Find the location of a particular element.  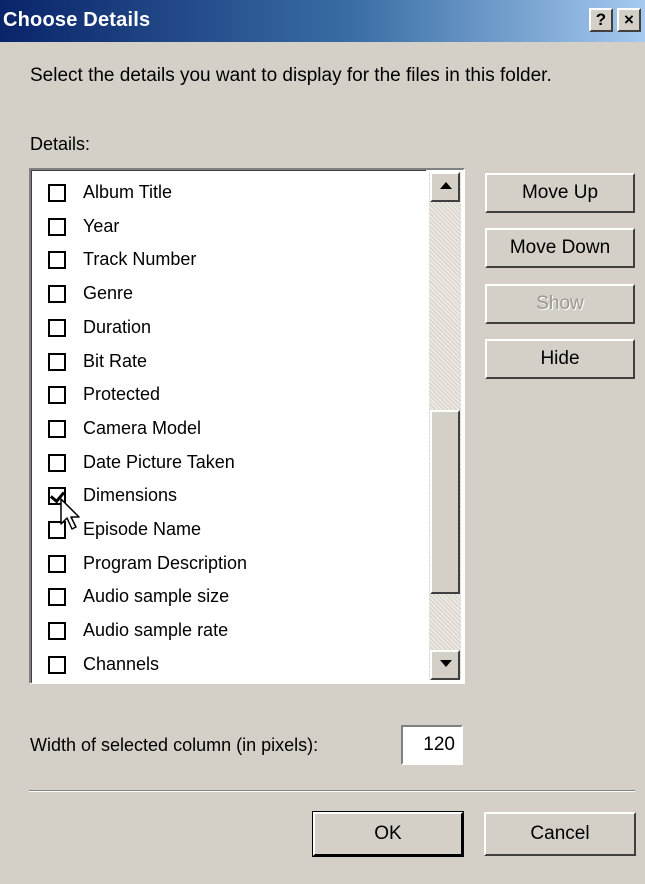

column-width-input: 120 is located at coordinates (432, 745).